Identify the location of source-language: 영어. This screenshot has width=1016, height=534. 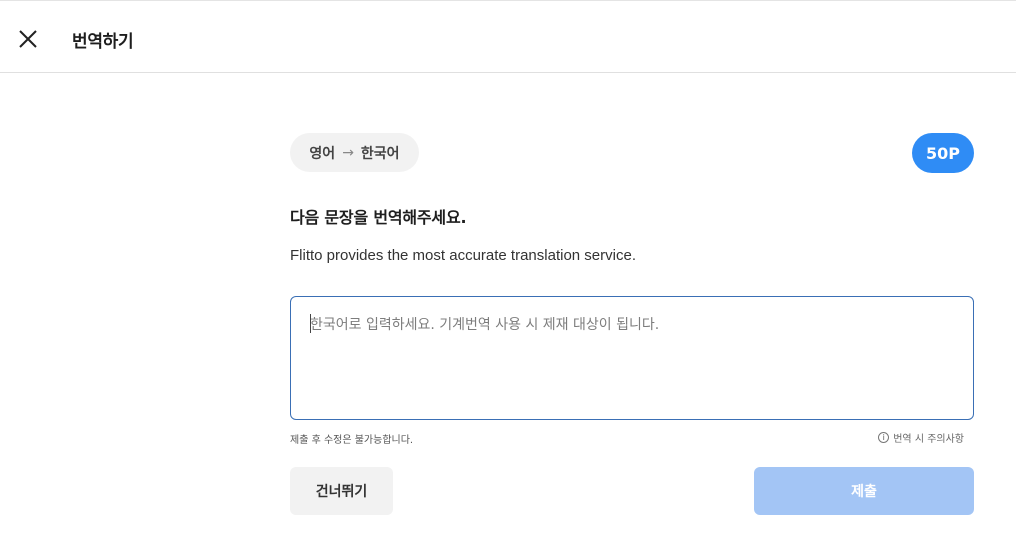
(322, 153).